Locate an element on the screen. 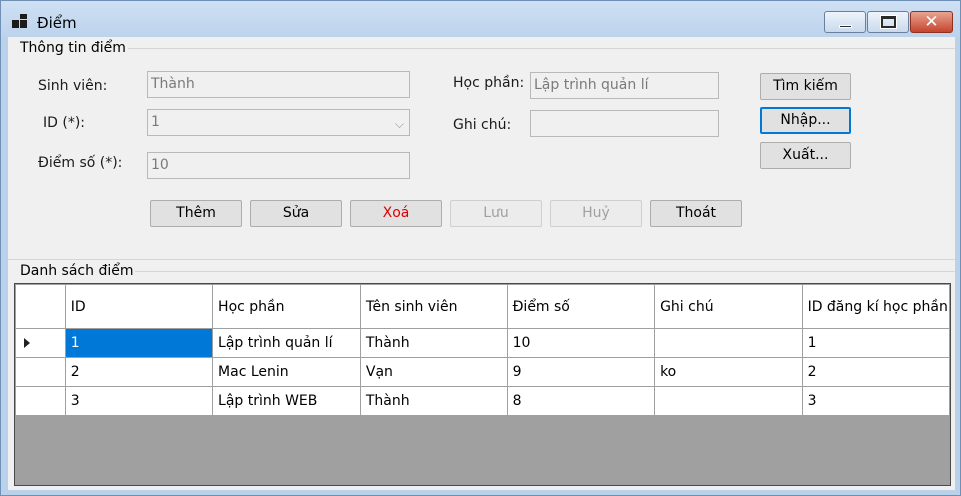 This screenshot has width=961, height=496. table-row: 3 Lập trình WEB Thành 8 3 is located at coordinates (483, 401).